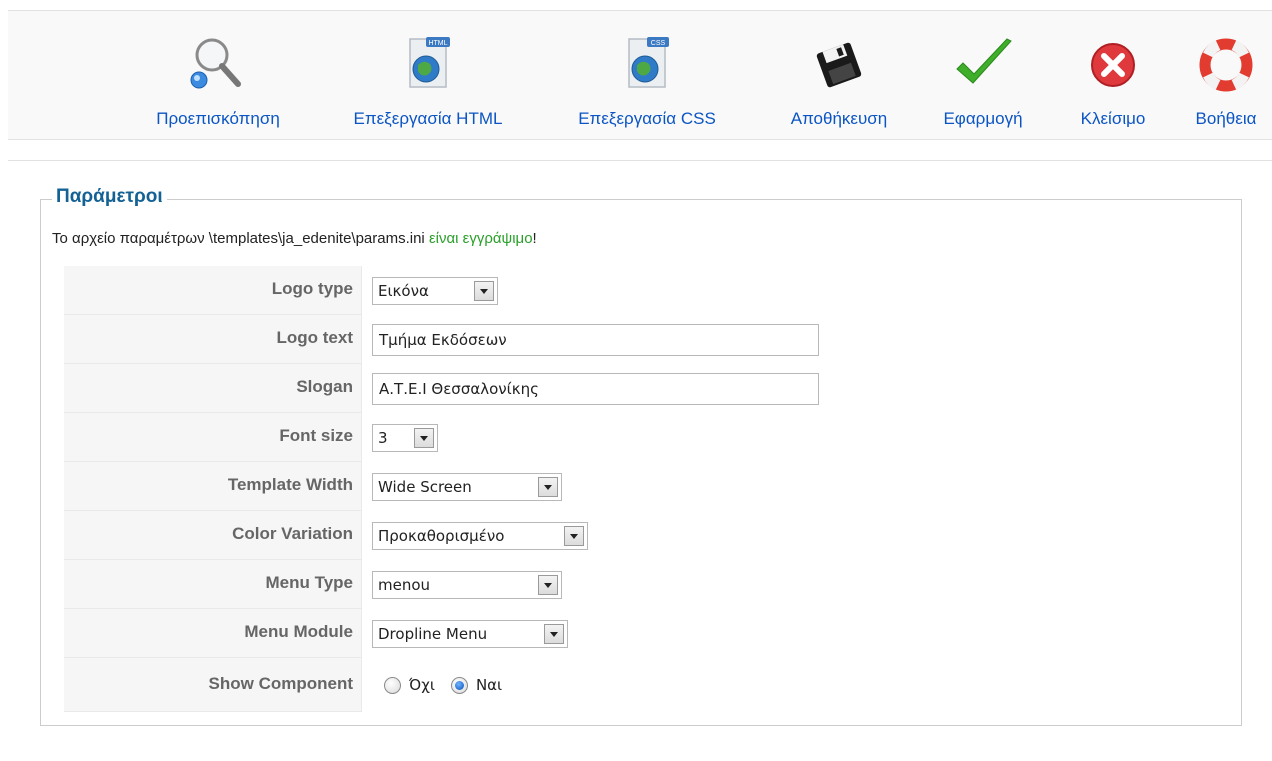 The height and width of the screenshot is (761, 1272). I want to click on font-size-label: Font size, so click(213, 437).